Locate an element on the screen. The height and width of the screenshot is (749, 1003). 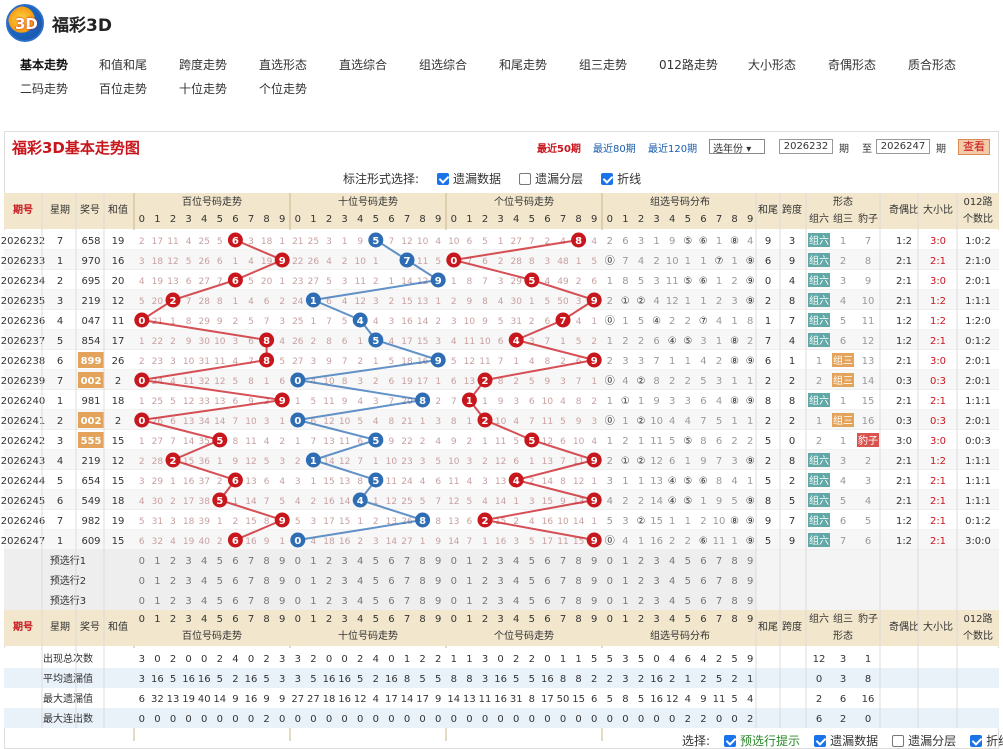
line-checkbox is located at coordinates (607, 178).